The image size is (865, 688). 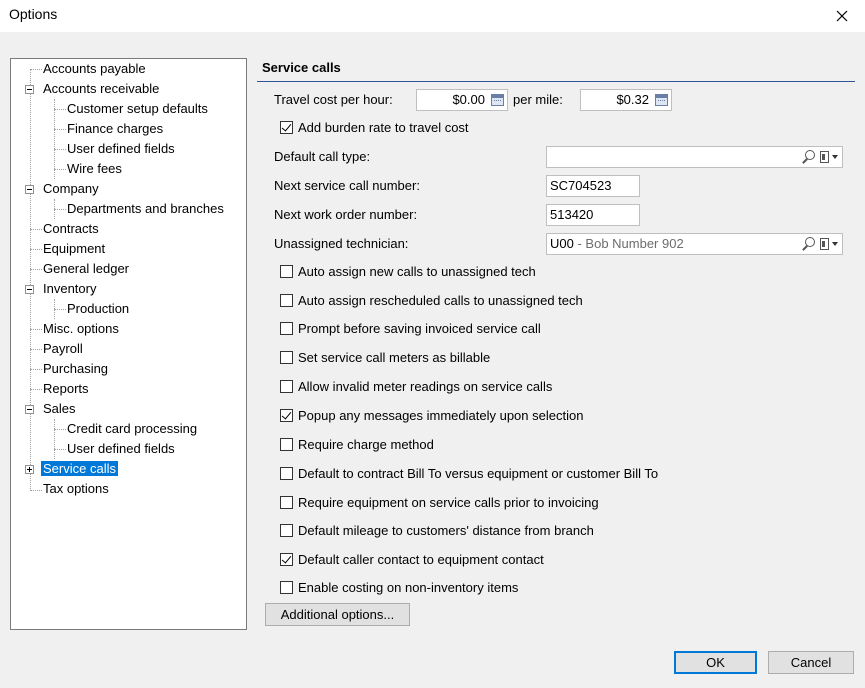 What do you see at coordinates (694, 244) in the screenshot?
I see `unassigned-technician-field: U00 - Bob Number 902` at bounding box center [694, 244].